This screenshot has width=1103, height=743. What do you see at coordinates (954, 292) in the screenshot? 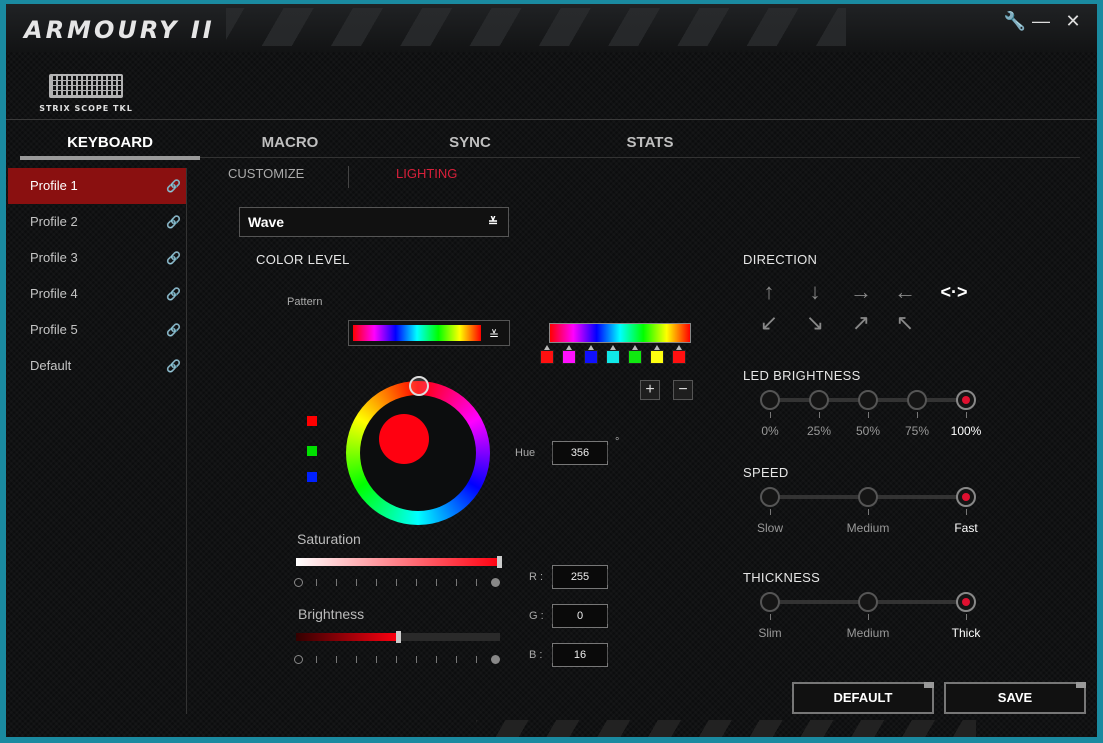
I see `arrow-horizontal-outward-icon: <·>` at bounding box center [954, 292].